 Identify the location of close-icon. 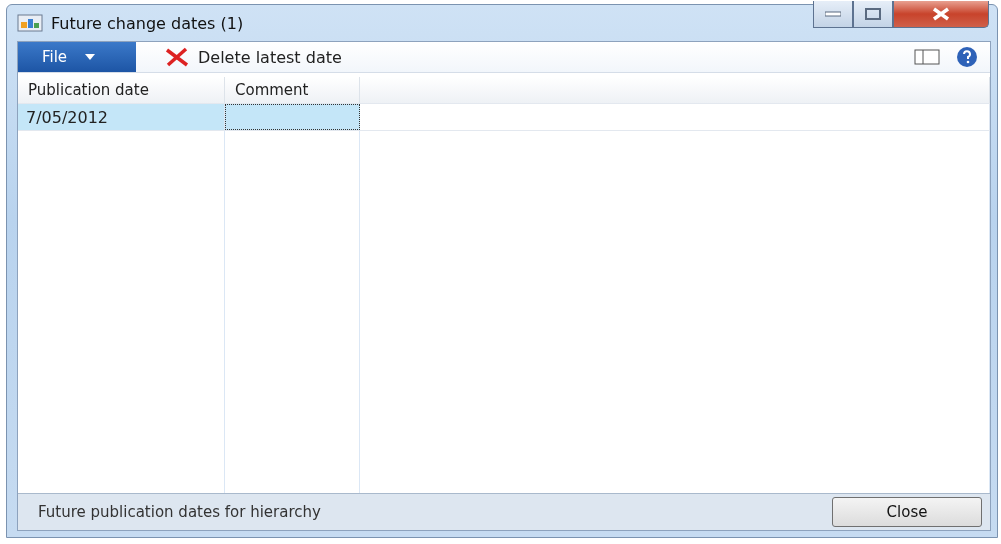
(941, 14).